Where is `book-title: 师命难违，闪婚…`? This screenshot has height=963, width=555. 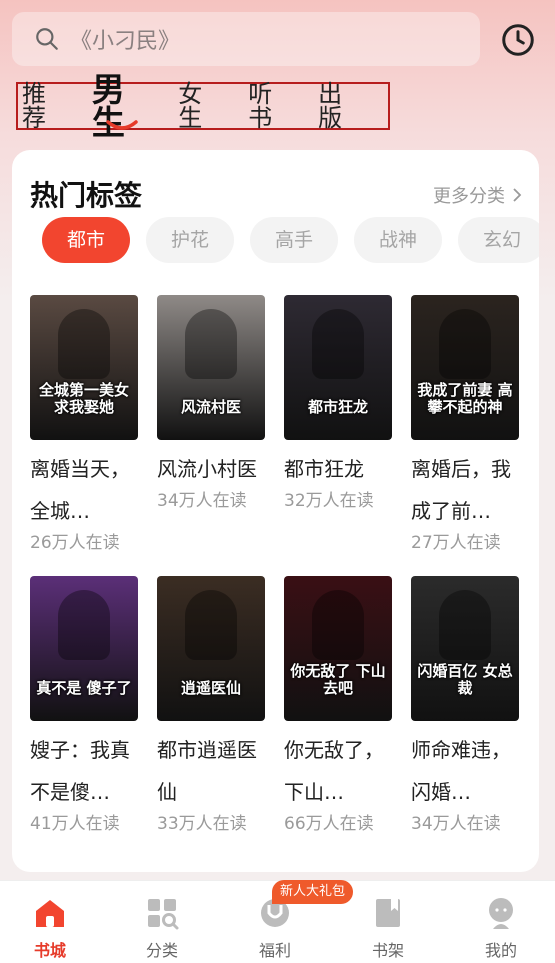
book-title: 师命难违，闪婚… is located at coordinates (461, 771).